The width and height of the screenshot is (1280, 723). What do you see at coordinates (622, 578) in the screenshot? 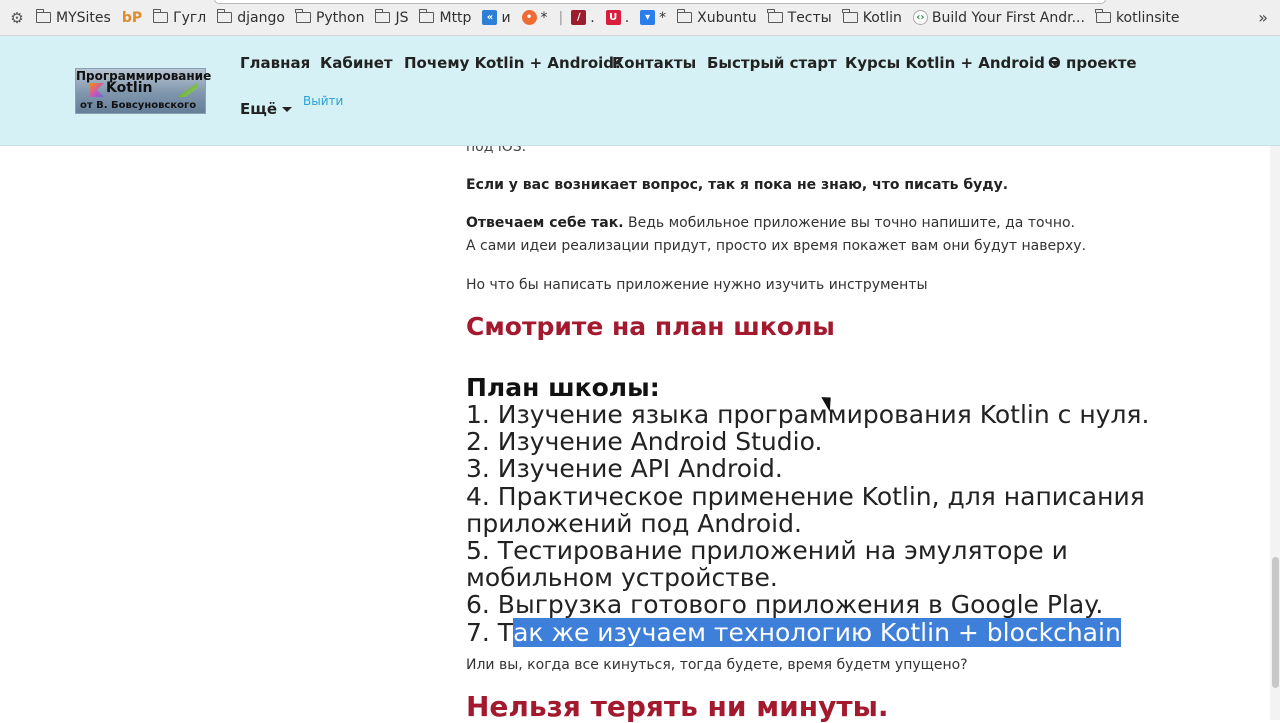
I see `plan-item: мобильном устройстве.` at bounding box center [622, 578].